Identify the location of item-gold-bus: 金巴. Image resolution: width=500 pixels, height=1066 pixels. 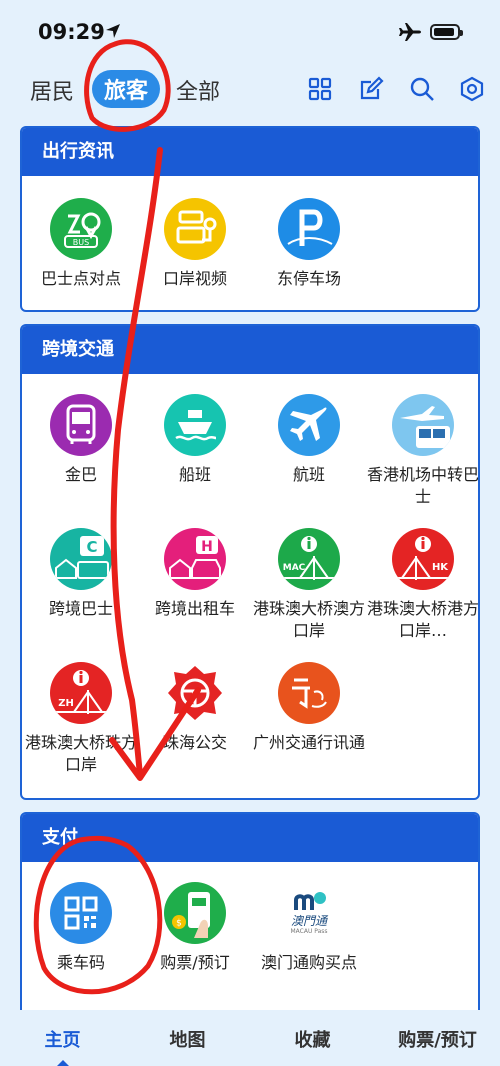
(81, 440).